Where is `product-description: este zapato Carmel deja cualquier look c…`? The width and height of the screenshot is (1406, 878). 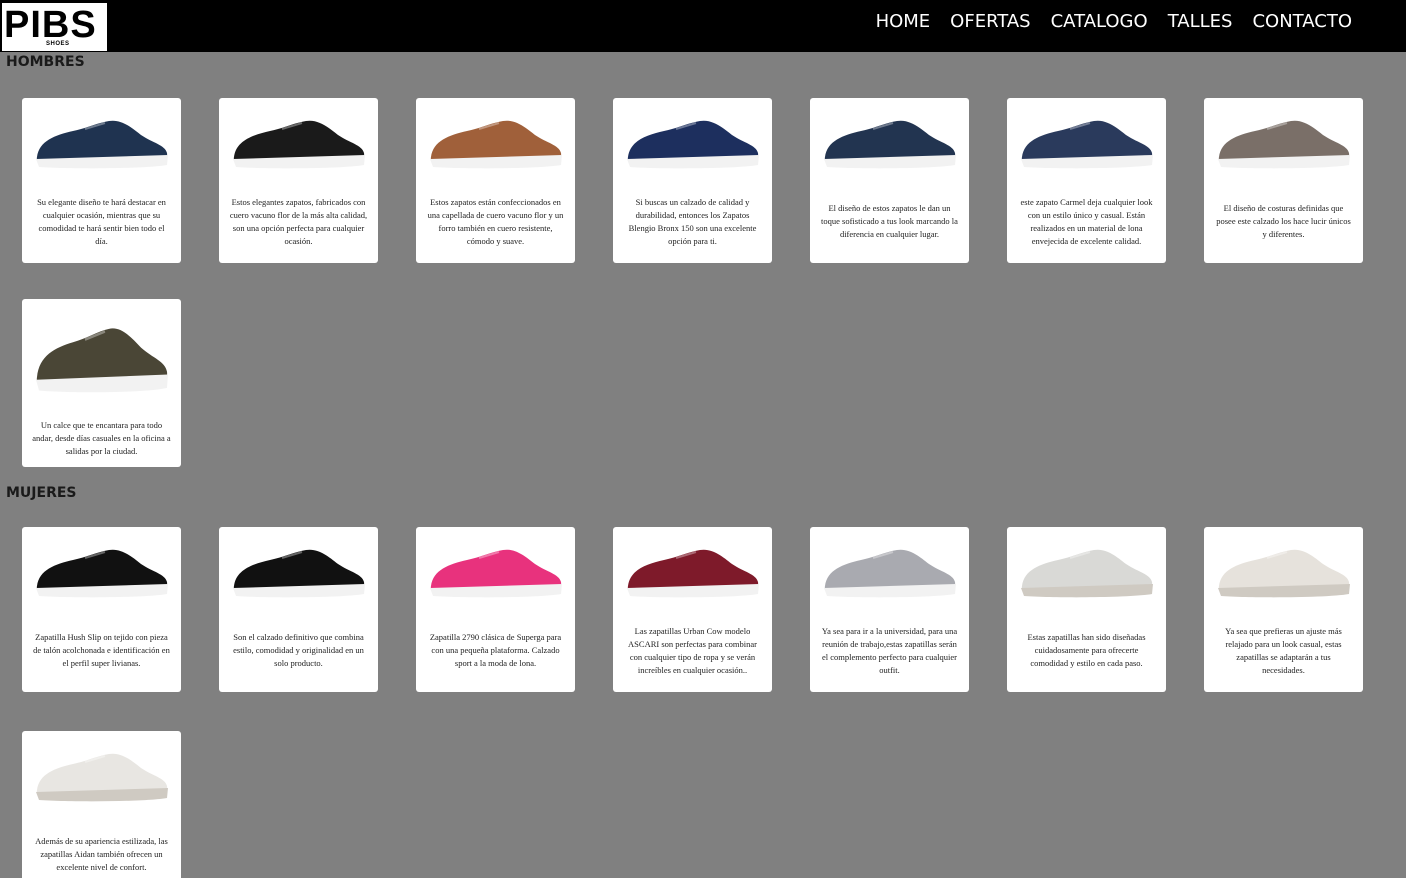 product-description: este zapato Carmel deja cualquier look c… is located at coordinates (1086, 221).